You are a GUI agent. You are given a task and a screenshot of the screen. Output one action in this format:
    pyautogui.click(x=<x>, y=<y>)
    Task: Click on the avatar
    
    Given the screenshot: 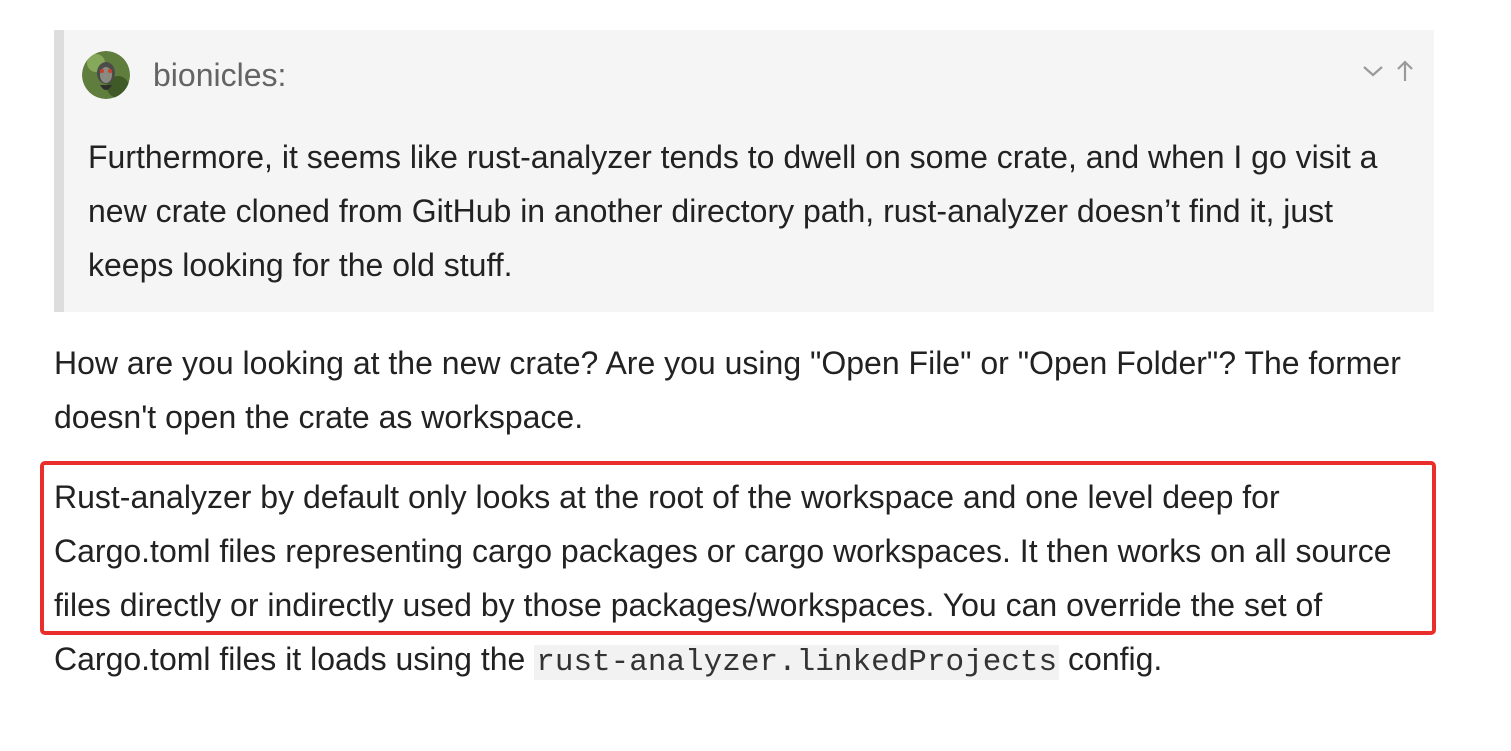 What is the action you would take?
    pyautogui.click(x=106, y=75)
    